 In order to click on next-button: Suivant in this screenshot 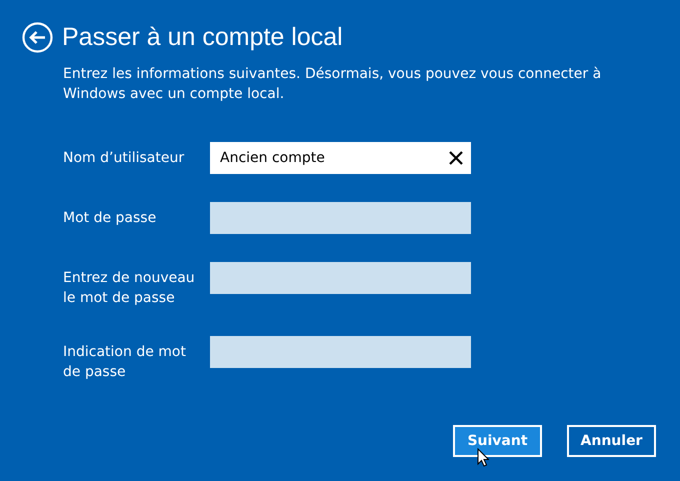, I will do `click(497, 441)`.